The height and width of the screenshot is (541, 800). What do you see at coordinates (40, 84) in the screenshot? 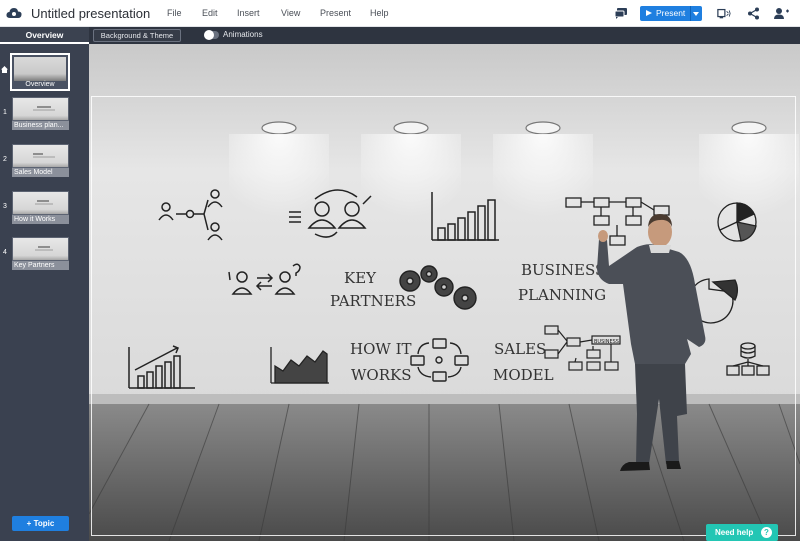
I see `overview-label: Overview` at bounding box center [40, 84].